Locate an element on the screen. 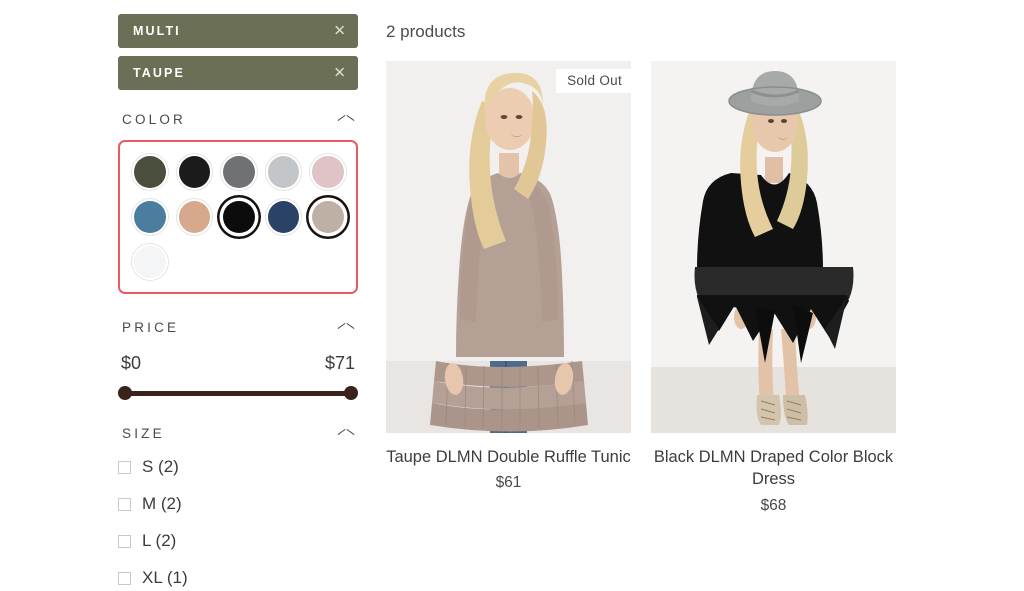 The height and width of the screenshot is (591, 1024). color-swatch-tan is located at coordinates (194, 217).